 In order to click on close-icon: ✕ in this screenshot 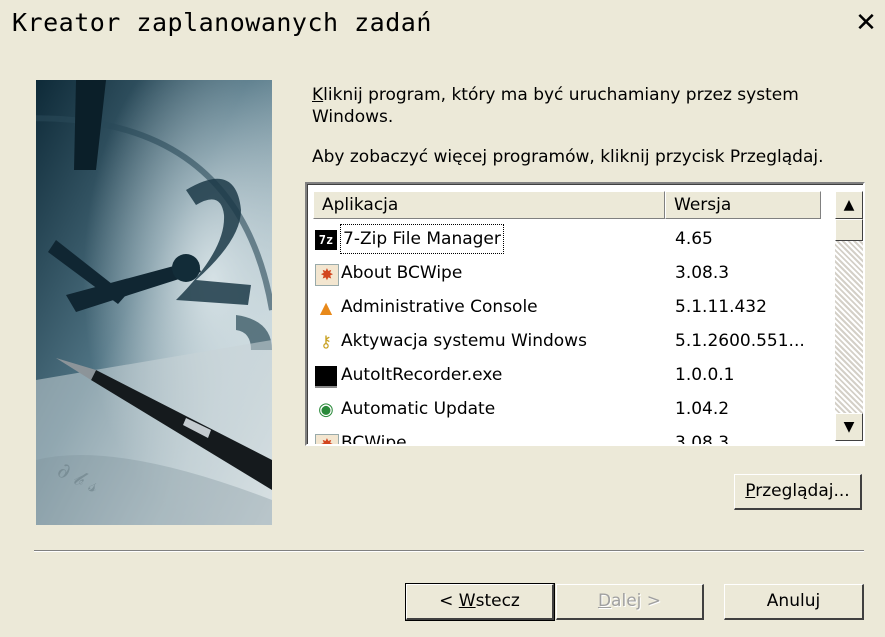, I will do `click(866, 23)`.